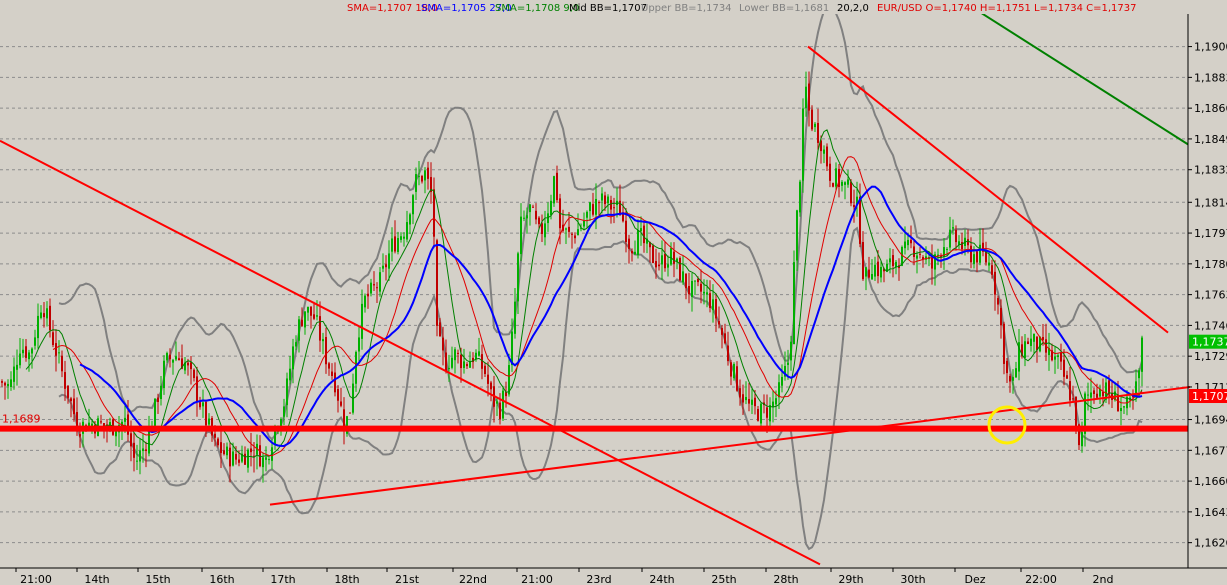  I want to click on support-label: 1,1689, so click(21, 419).